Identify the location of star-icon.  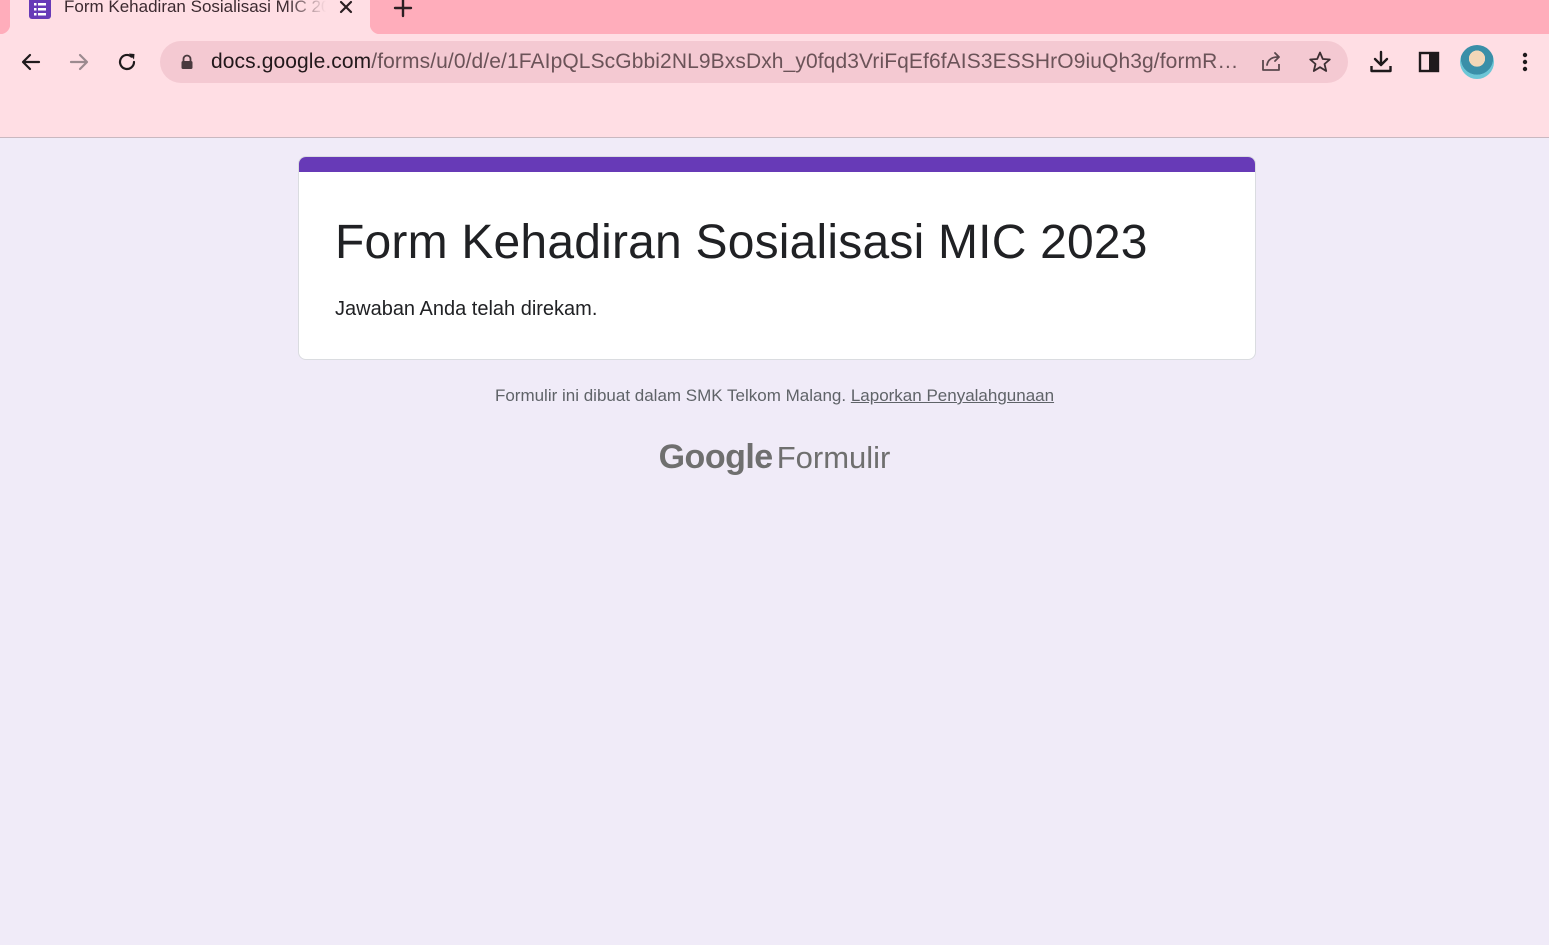
(1320, 62).